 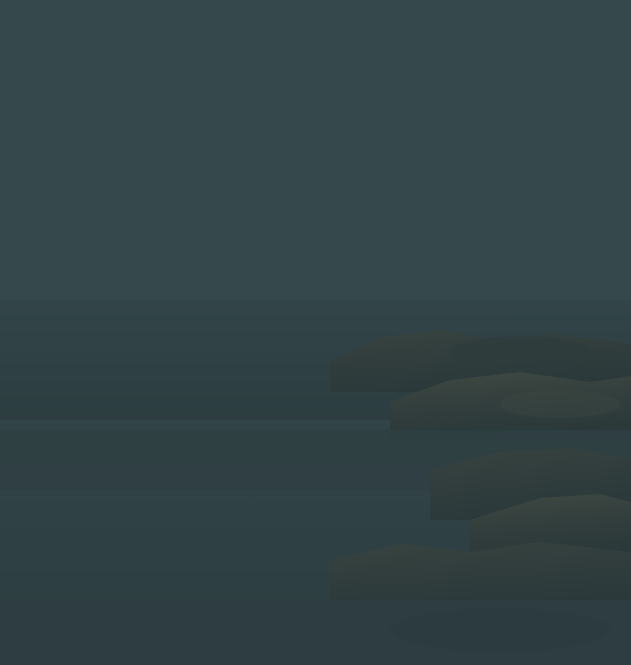 I want to click on usage-heading-line: Usage:, so click(x=315, y=304).